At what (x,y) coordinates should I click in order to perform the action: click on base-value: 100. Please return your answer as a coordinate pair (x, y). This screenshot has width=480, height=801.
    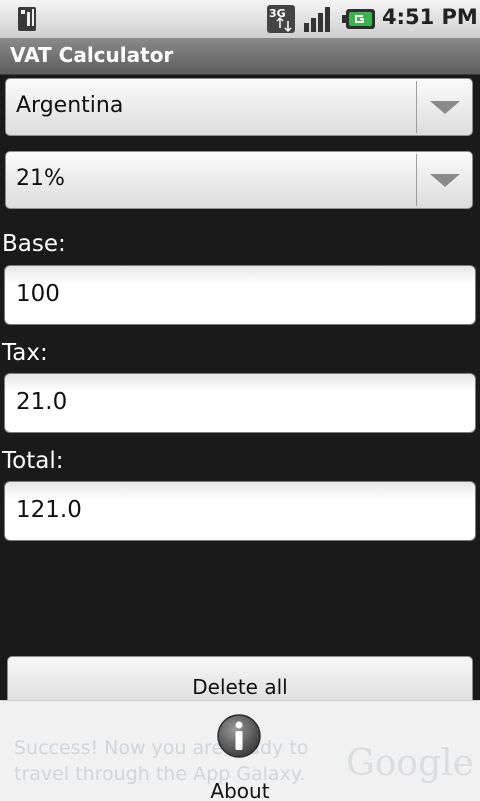
    Looking at the image, I should click on (38, 294).